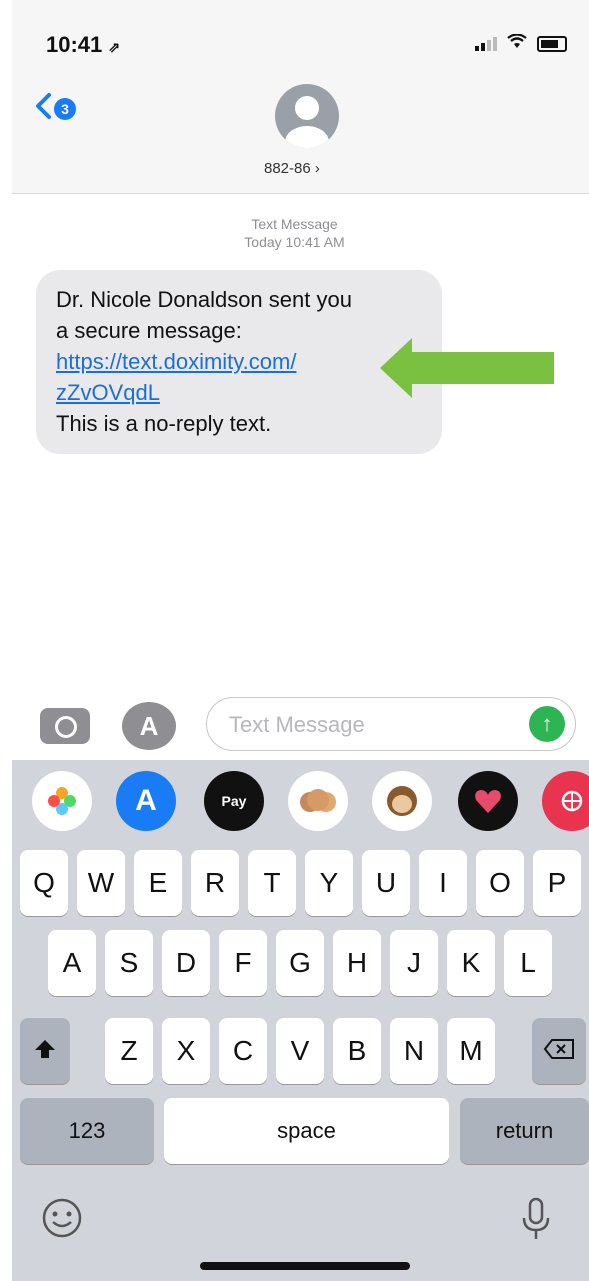 The height and width of the screenshot is (1281, 589). I want to click on contact-name: 882-86 ›, so click(292, 168).